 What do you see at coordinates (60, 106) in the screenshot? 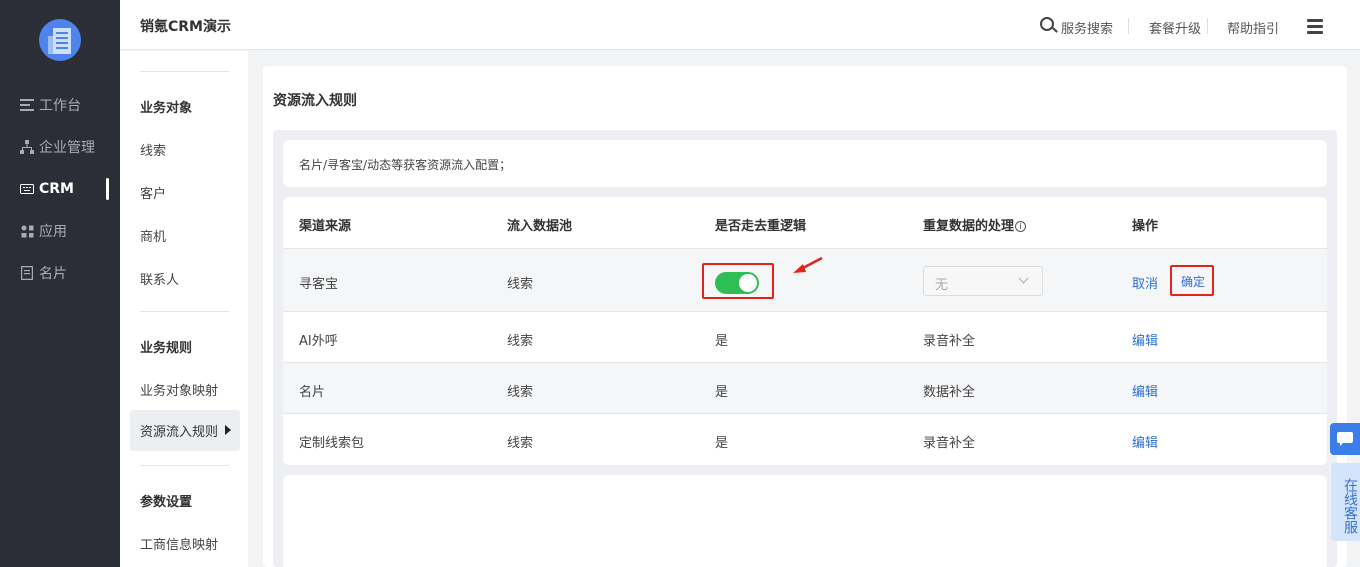
I see `nav-item-label: 工作台` at bounding box center [60, 106].